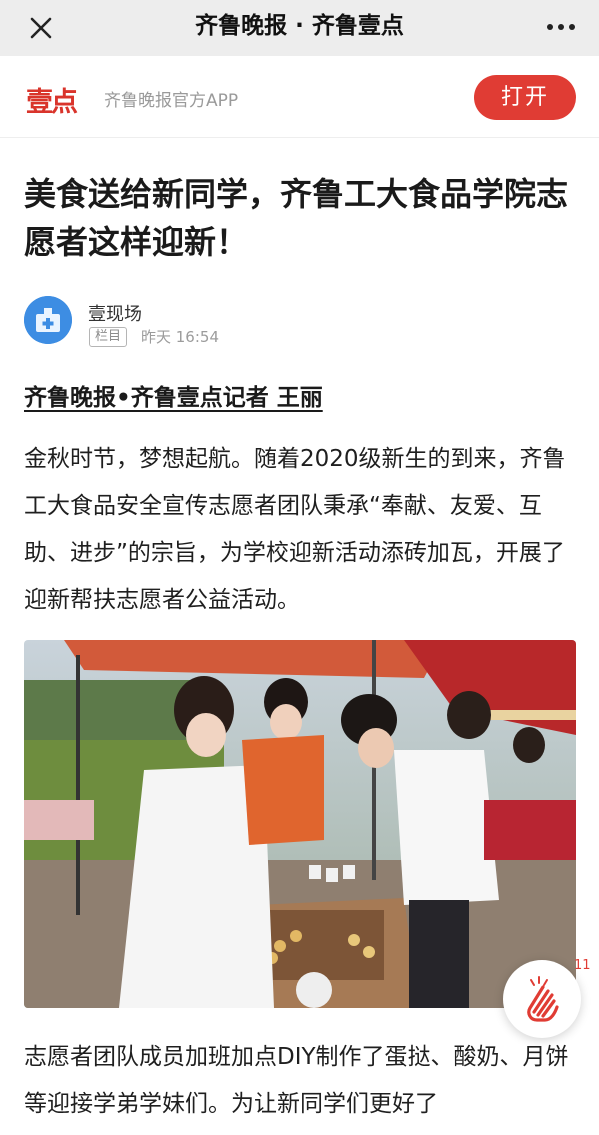 This screenshot has width=599, height=1135. Describe the element at coordinates (108, 337) in the screenshot. I see `column-tag-badge: 栏目` at that location.